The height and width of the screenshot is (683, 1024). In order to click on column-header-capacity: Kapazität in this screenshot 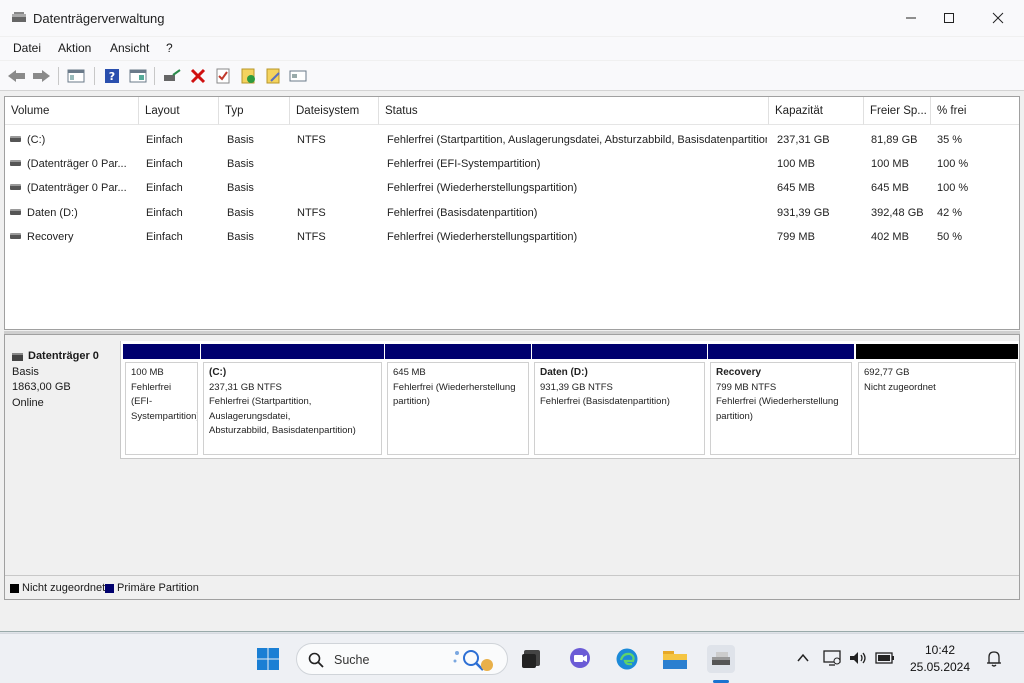, I will do `click(816, 111)`.